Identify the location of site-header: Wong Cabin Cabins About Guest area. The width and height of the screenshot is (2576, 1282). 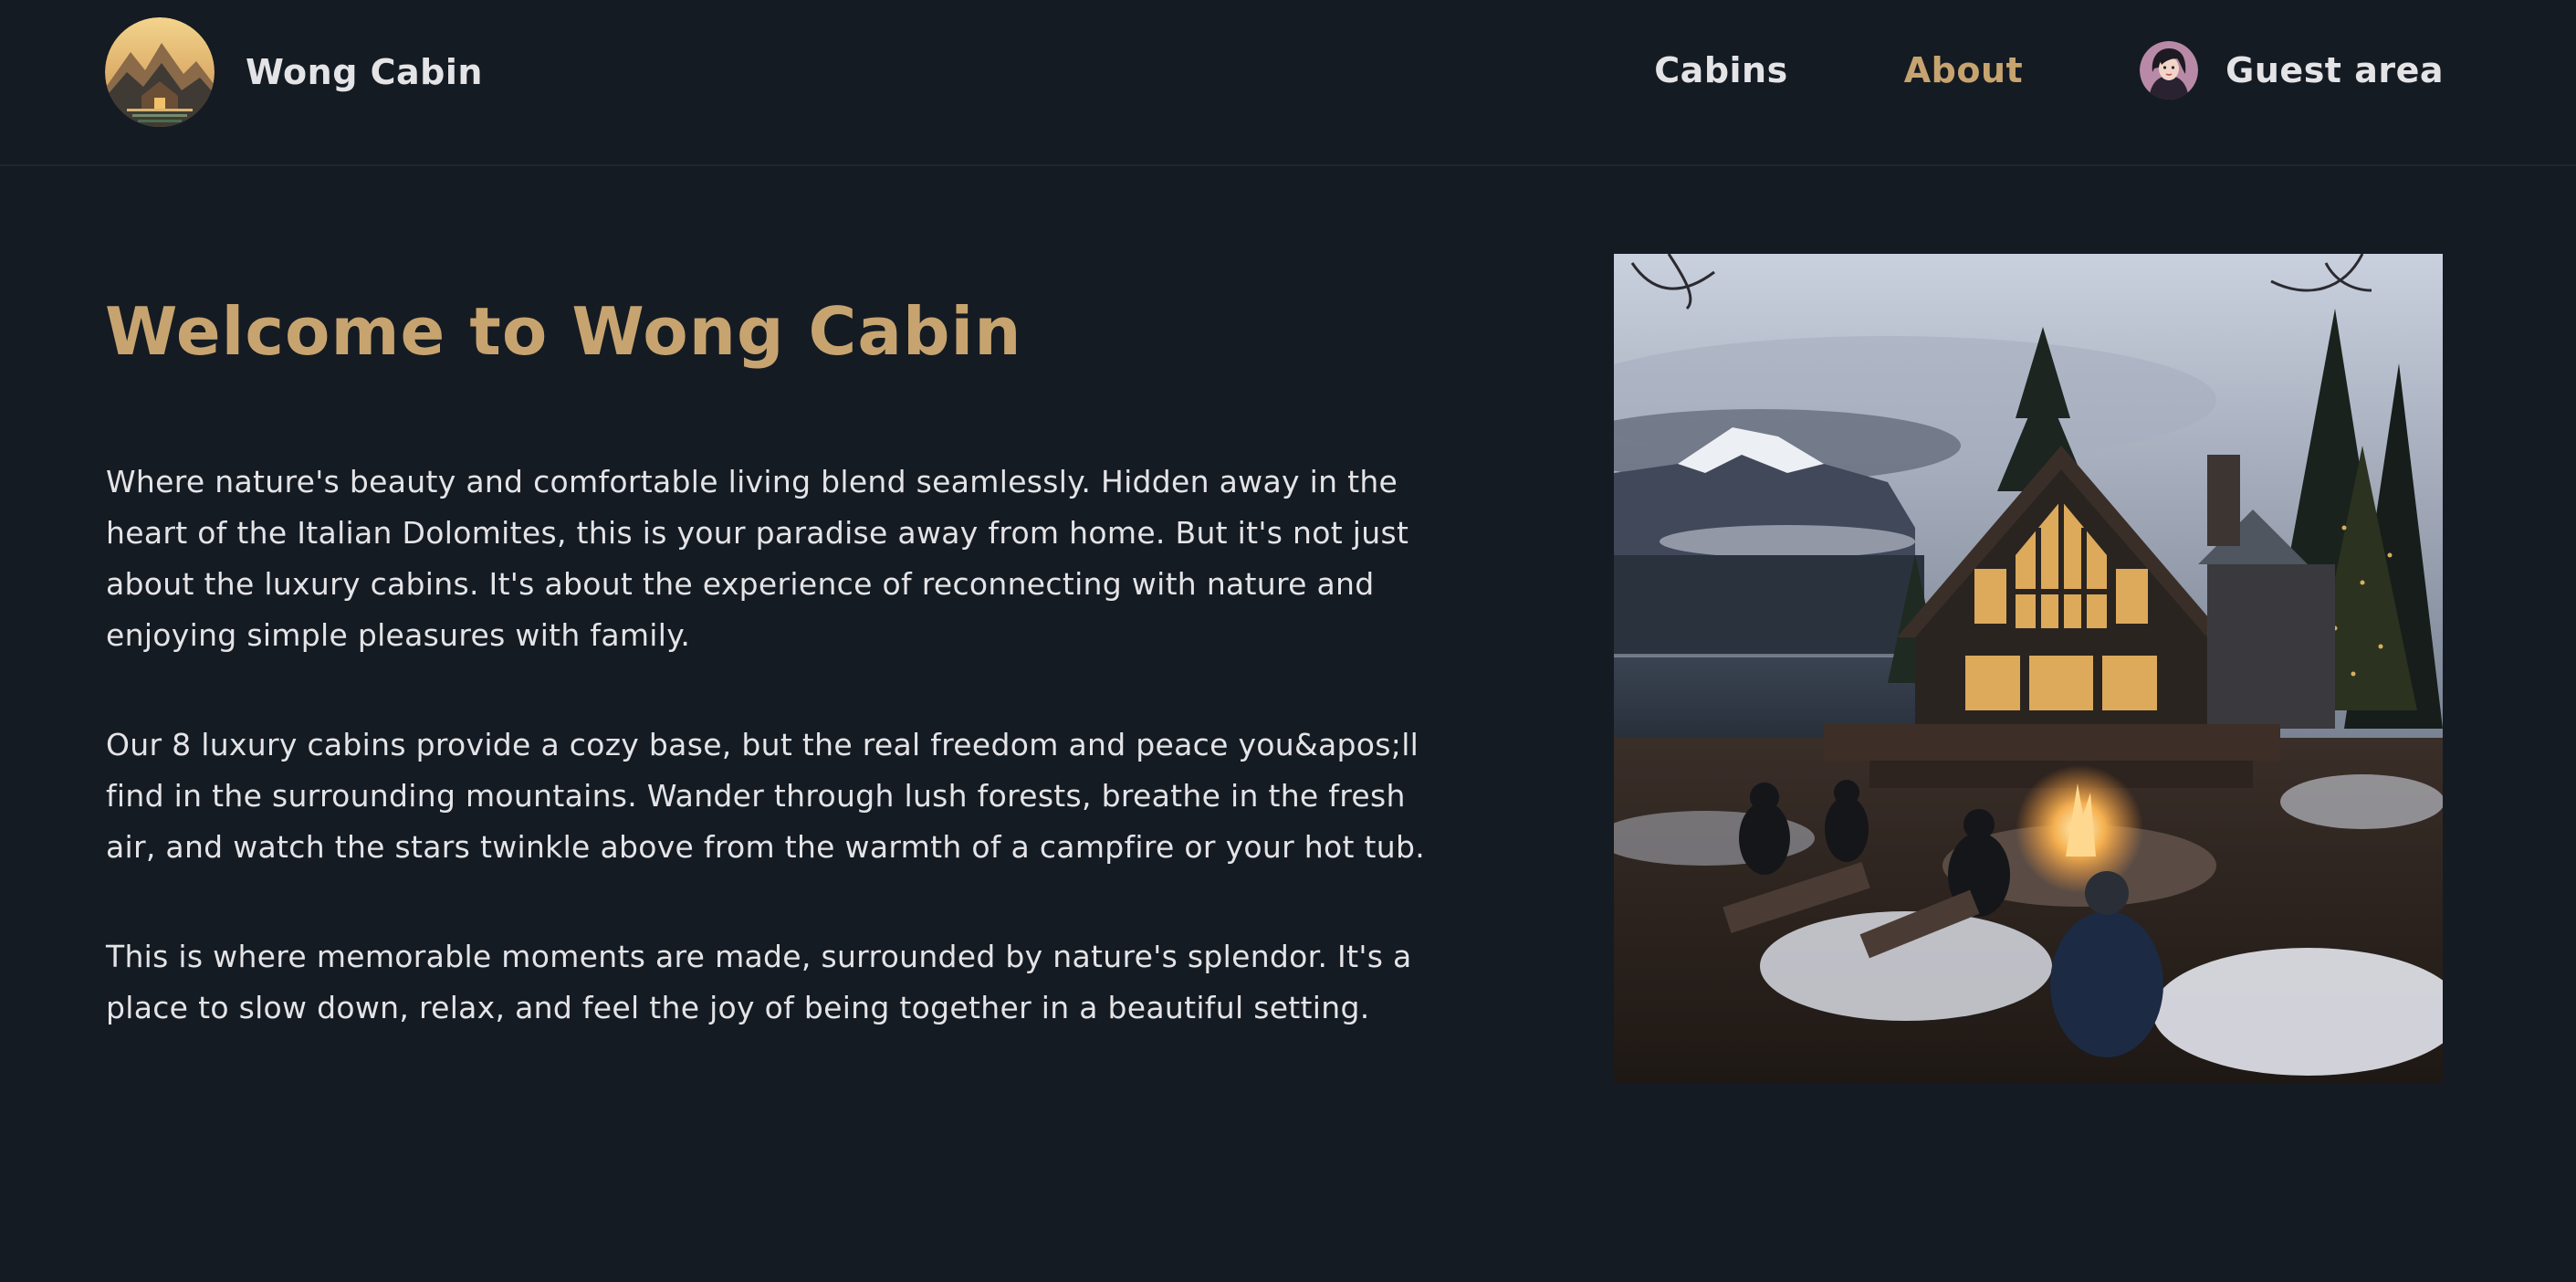
(1288, 83).